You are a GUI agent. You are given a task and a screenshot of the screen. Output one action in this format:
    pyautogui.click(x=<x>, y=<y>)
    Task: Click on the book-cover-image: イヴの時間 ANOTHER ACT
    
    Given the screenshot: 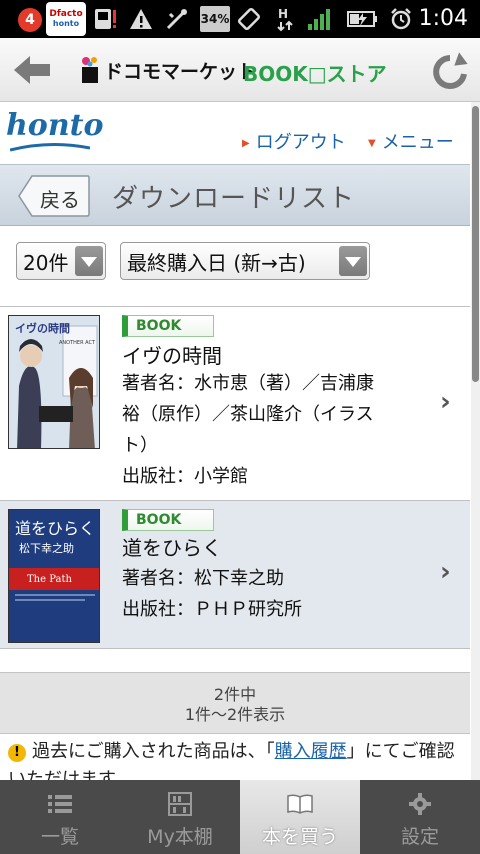 What is the action you would take?
    pyautogui.click(x=54, y=382)
    